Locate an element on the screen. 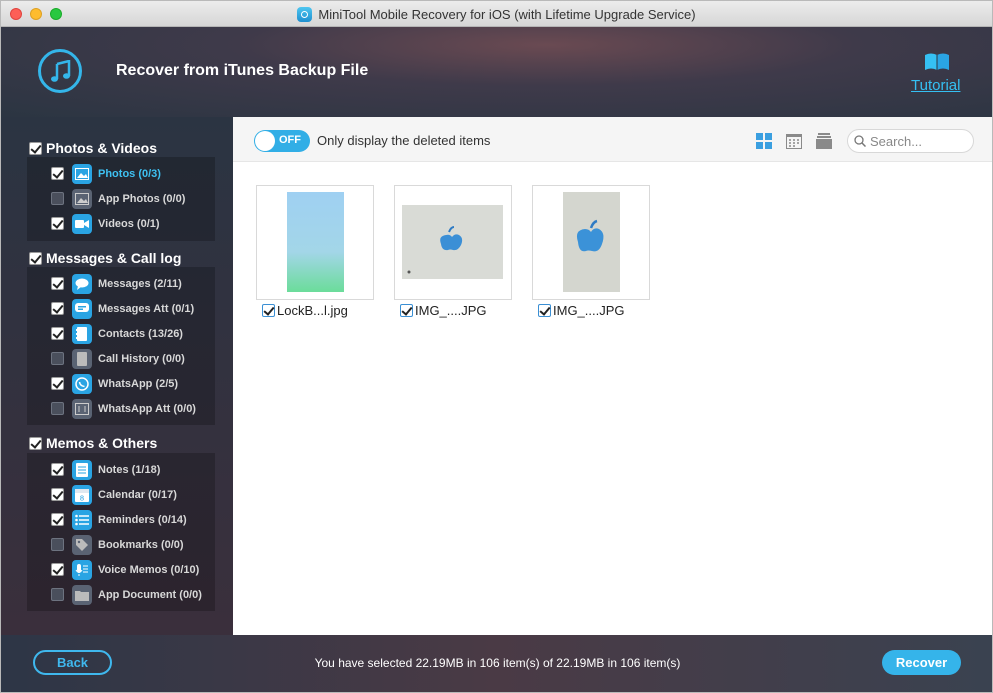  recover-button: Recover is located at coordinates (921, 662).